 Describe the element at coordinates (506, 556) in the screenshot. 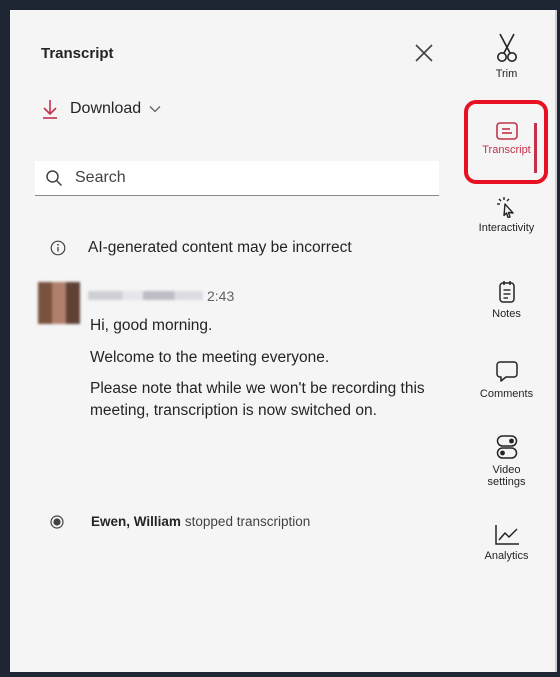

I see `rail-label-analytics: Analytics` at that location.